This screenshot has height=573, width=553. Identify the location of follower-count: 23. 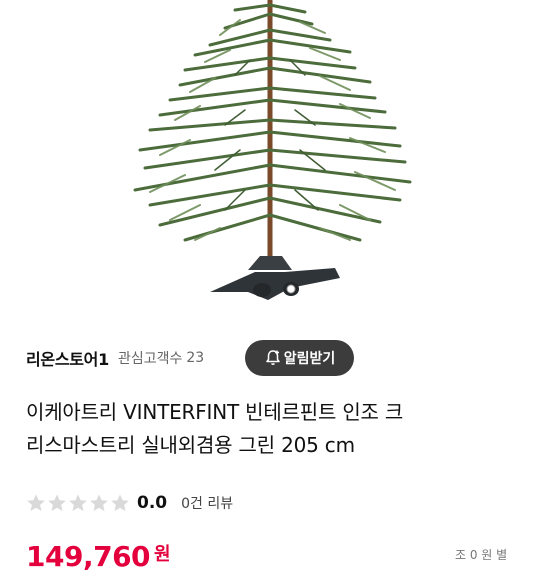
(195, 358).